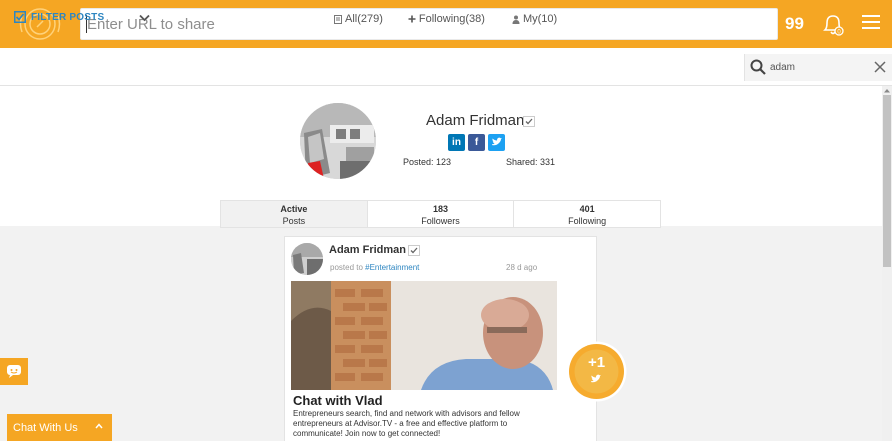 This screenshot has height=441, width=892. Describe the element at coordinates (424, 335) in the screenshot. I see `post-image` at that location.